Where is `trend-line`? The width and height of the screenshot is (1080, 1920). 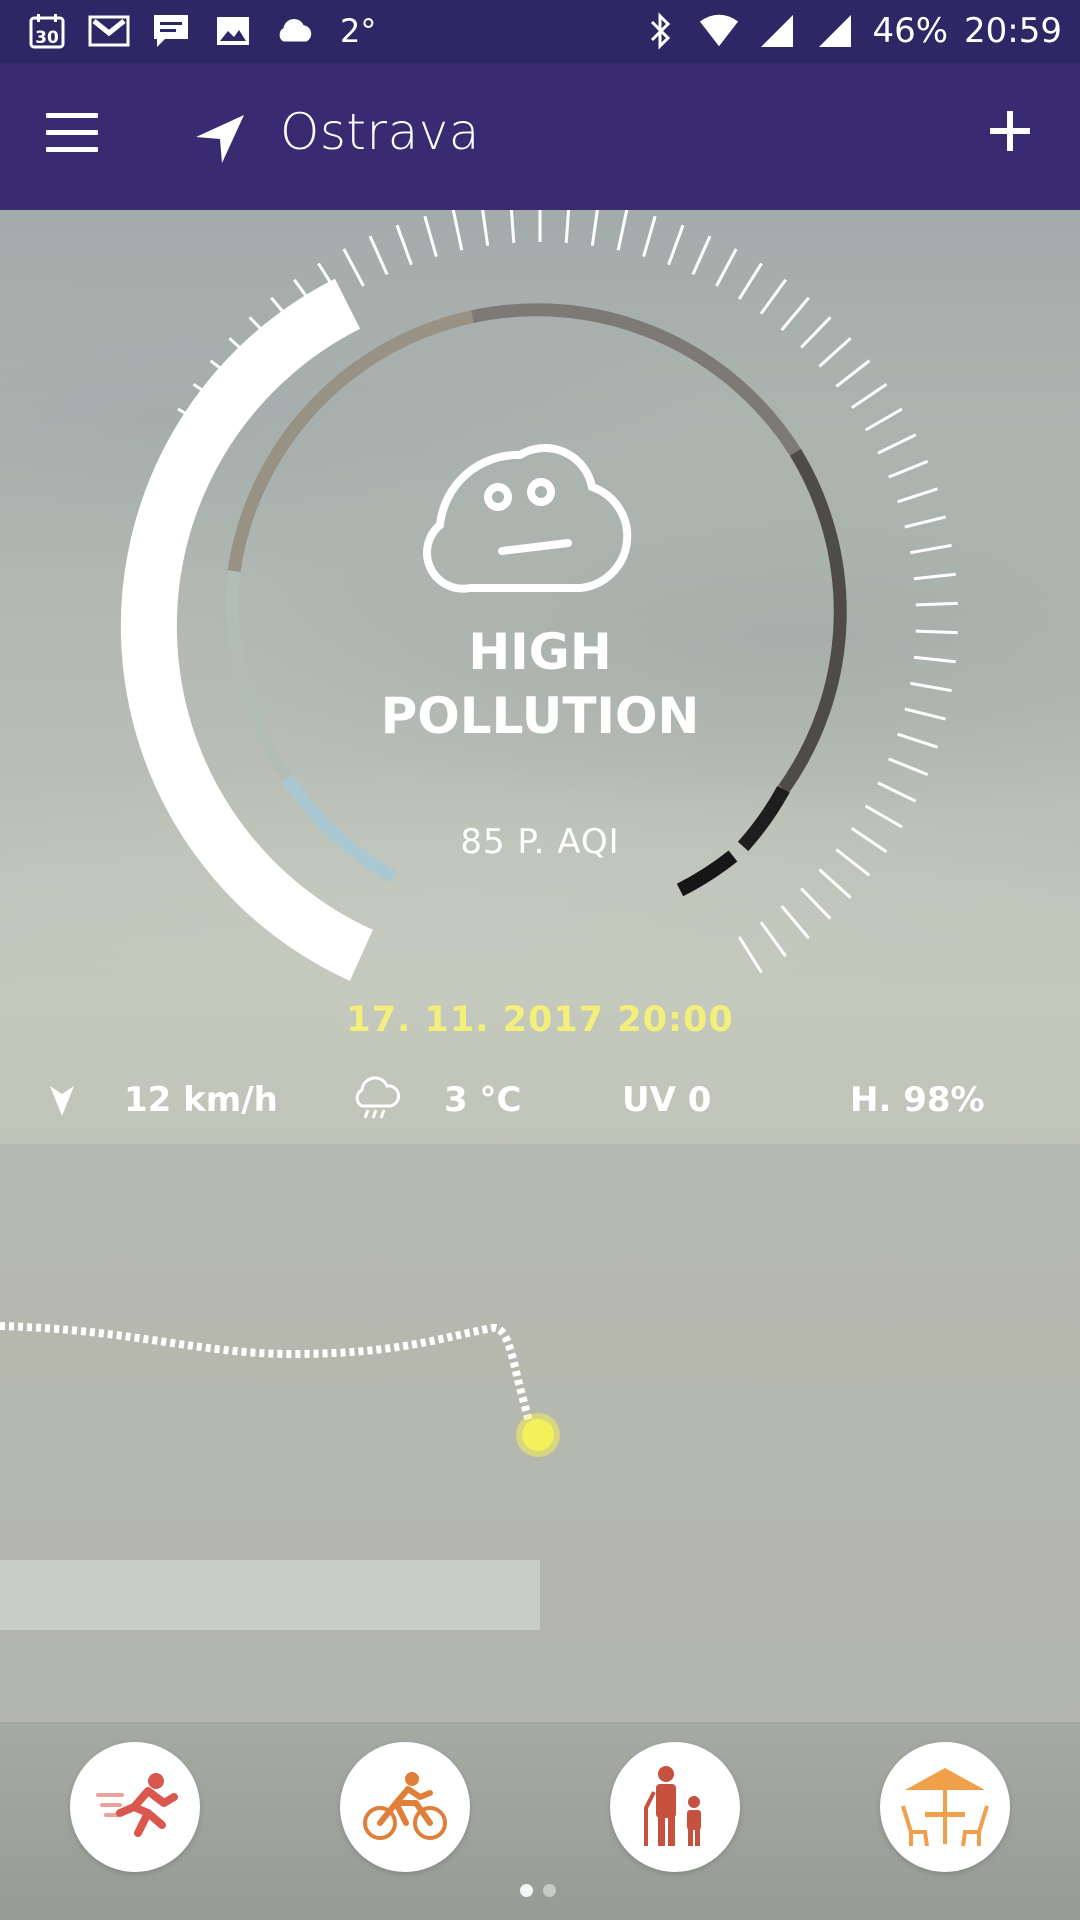
trend-line is located at coordinates (267, 1374).